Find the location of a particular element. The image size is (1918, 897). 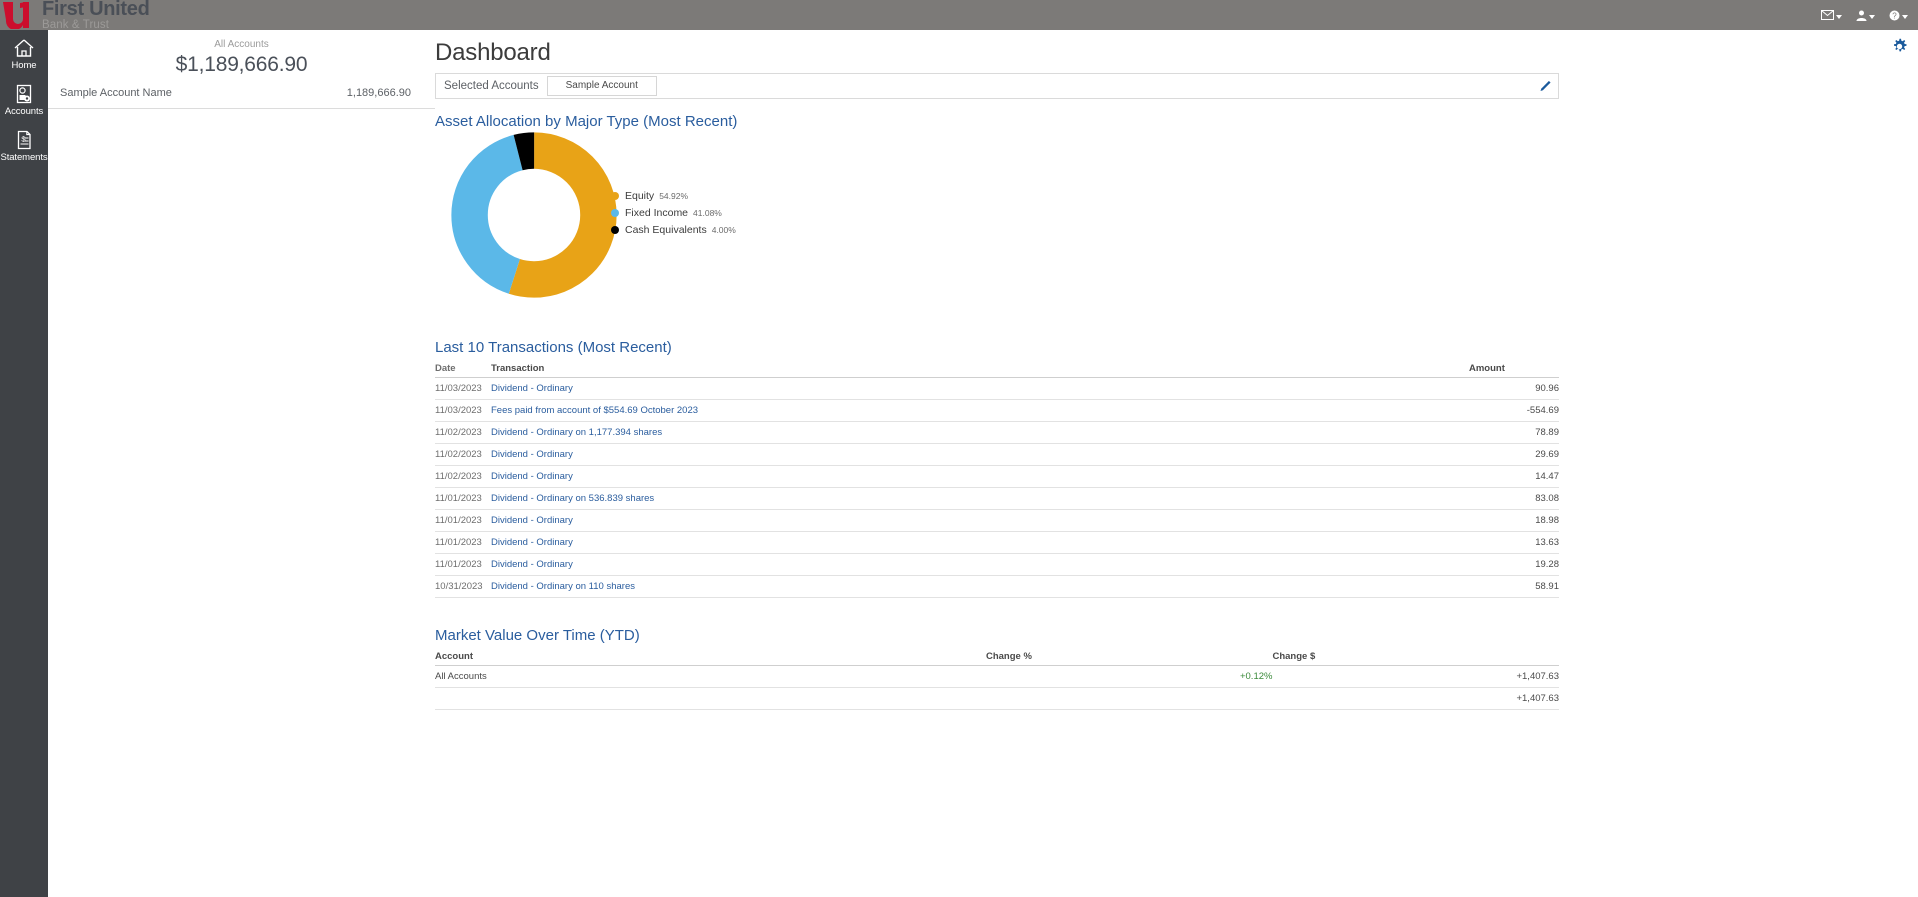

cell-transaction: Dividend - Ordinary on 110 shares is located at coordinates (980, 586).